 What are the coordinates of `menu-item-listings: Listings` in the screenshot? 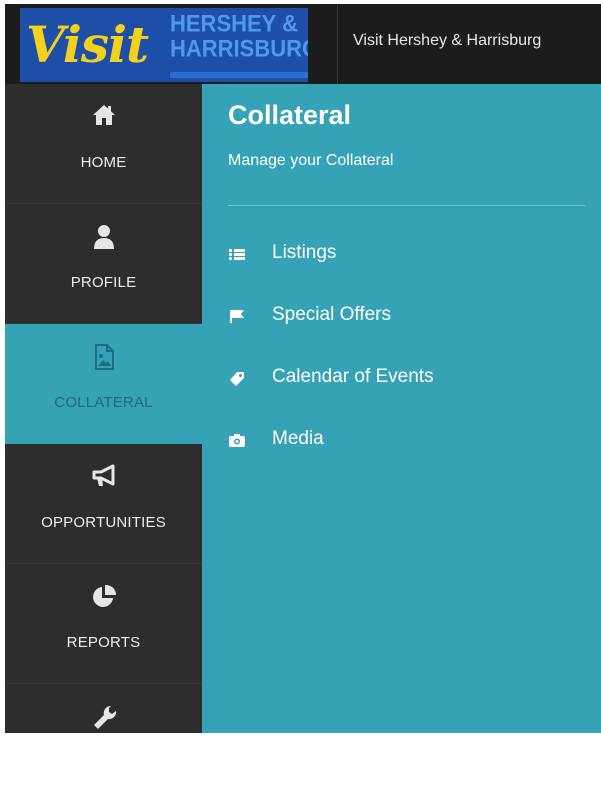 It's located at (398, 255).